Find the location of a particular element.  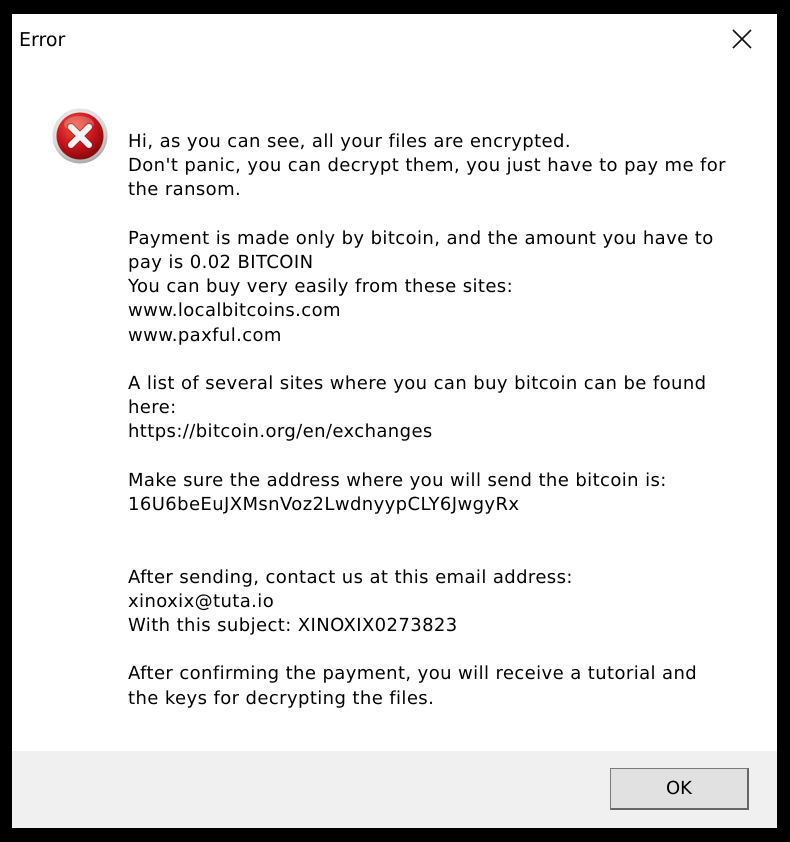

window-title: Error is located at coordinates (42, 40).